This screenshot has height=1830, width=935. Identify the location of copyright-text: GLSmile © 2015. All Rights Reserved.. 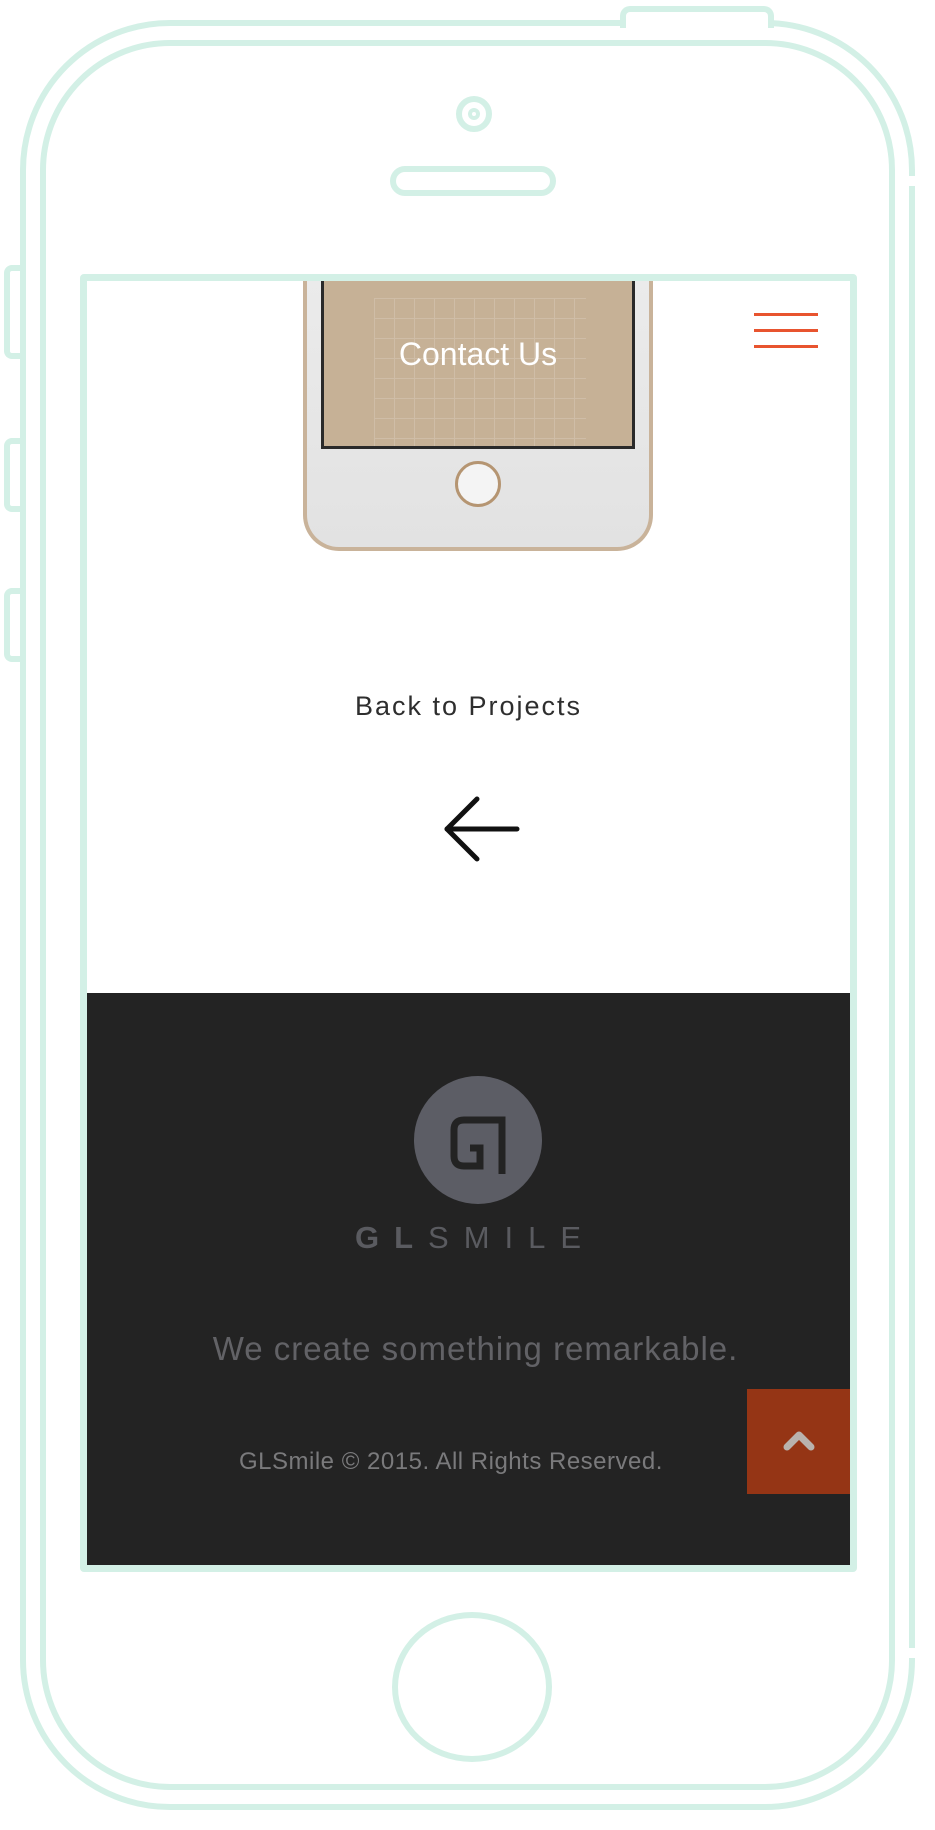
(451, 1461).